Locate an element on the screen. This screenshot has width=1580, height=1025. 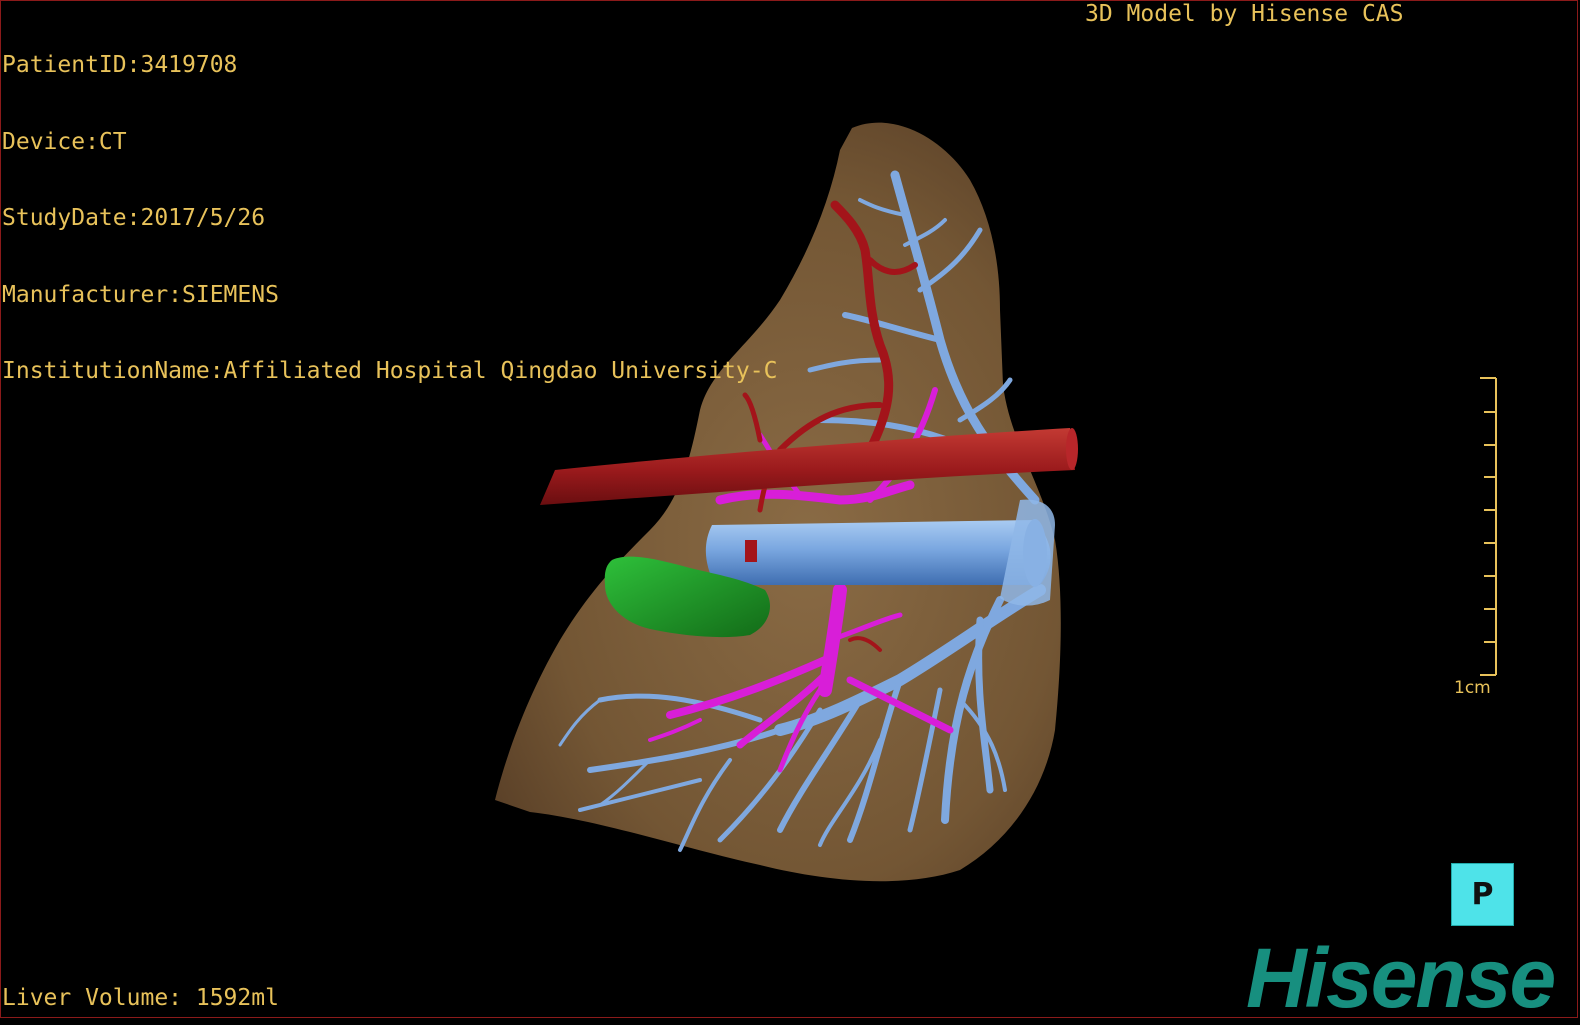
study-date: StudyDate:2017/5/26 is located at coordinates (134, 218).